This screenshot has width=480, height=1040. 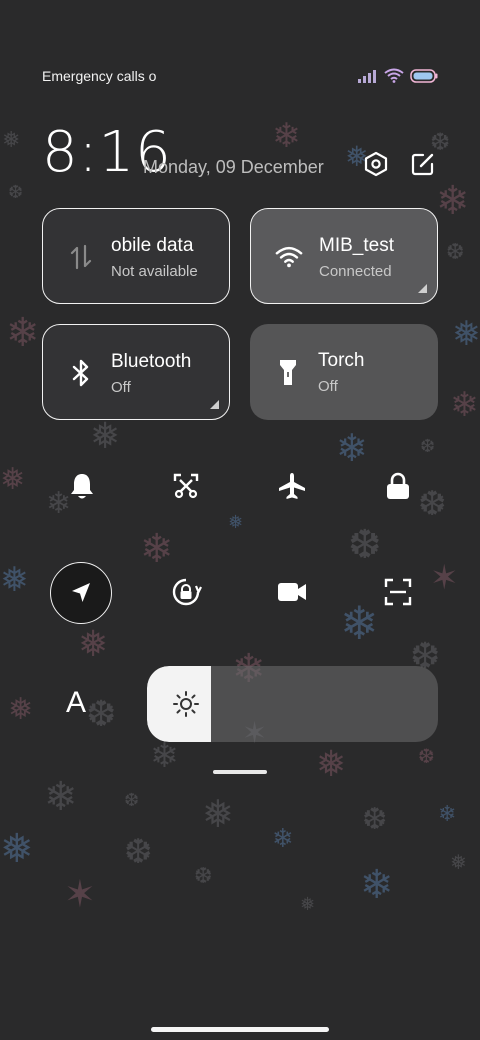 I want to click on auto-brightness-button: A, so click(x=76, y=703).